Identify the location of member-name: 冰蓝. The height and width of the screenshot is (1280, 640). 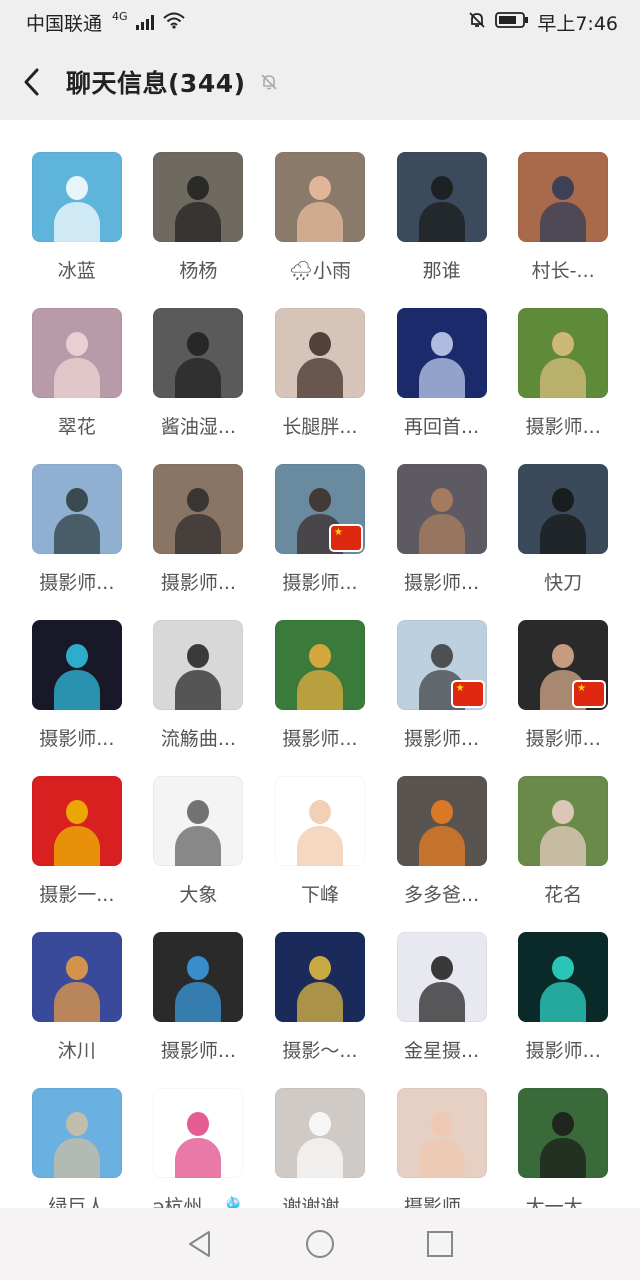
(76, 271).